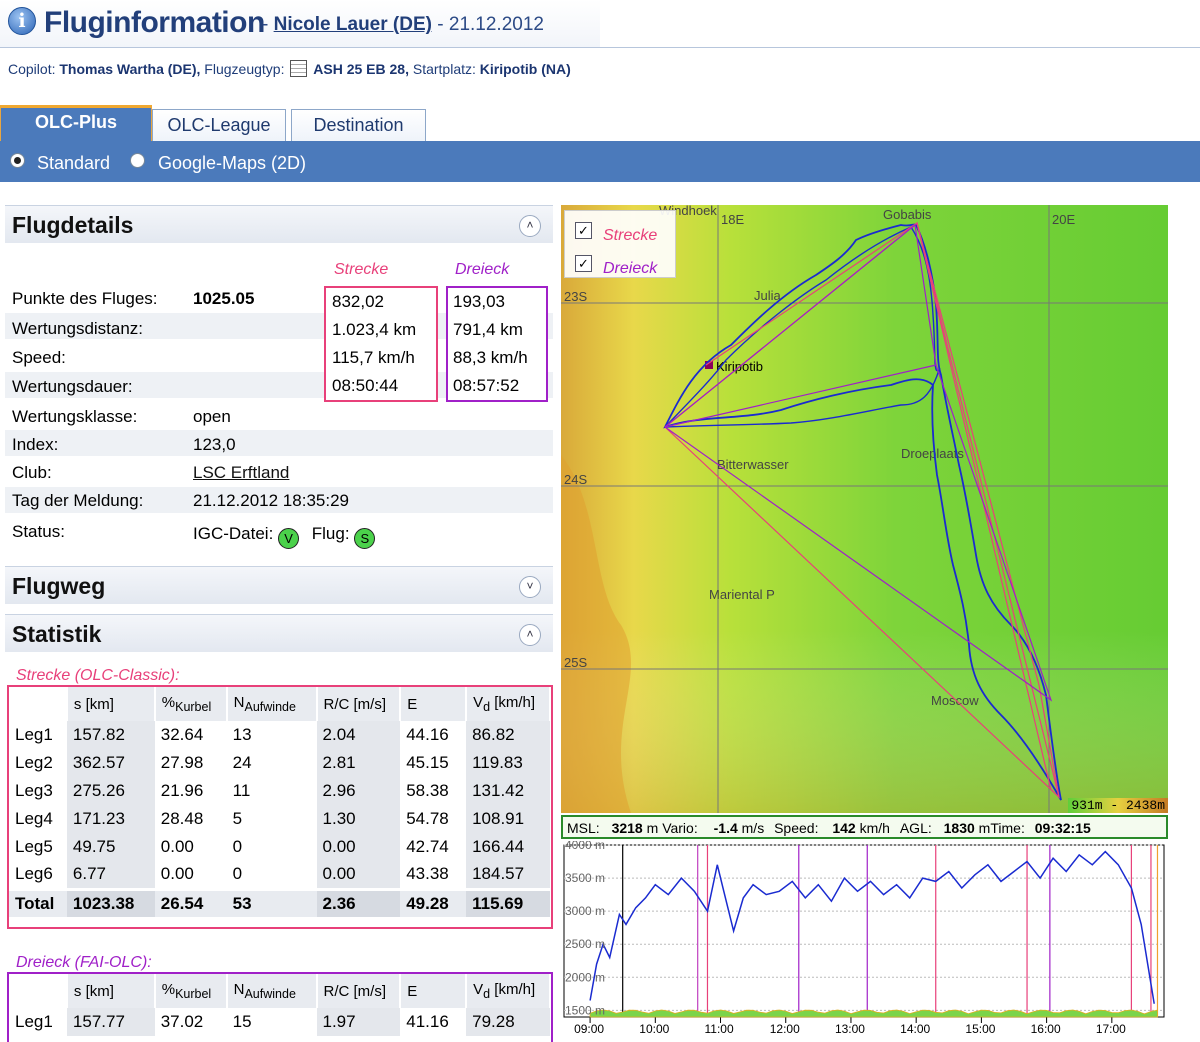 The height and width of the screenshot is (1042, 1200). What do you see at coordinates (1063, 219) in the screenshot?
I see `lon-label: 20E` at bounding box center [1063, 219].